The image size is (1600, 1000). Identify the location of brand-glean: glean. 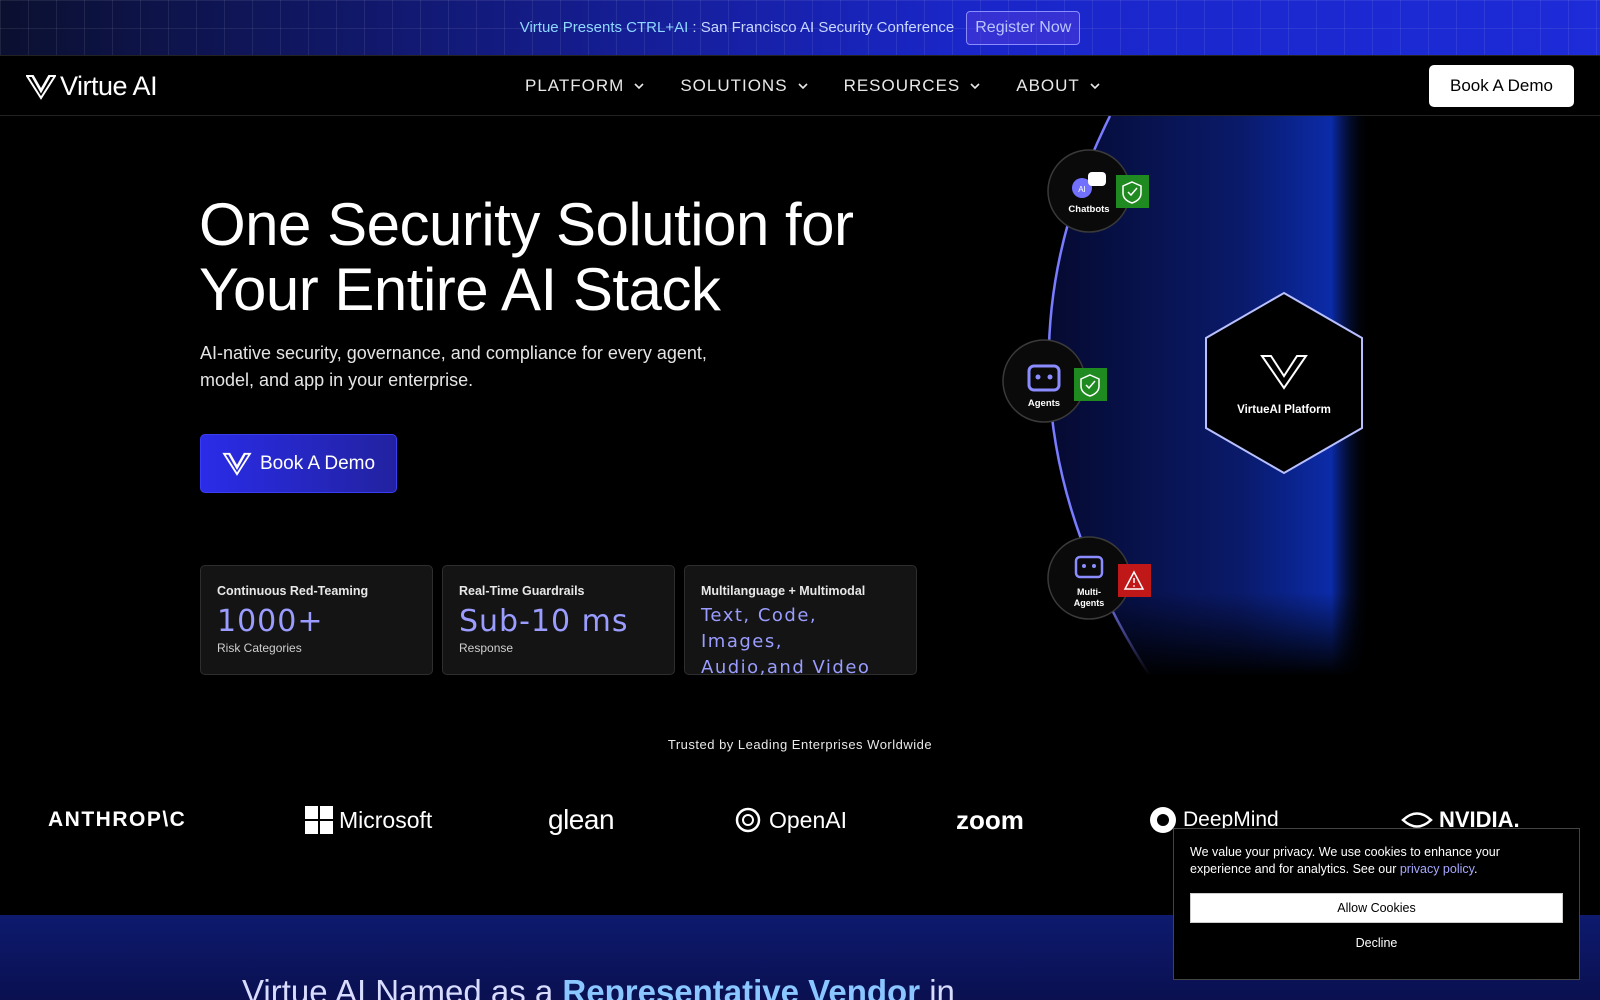
(581, 820).